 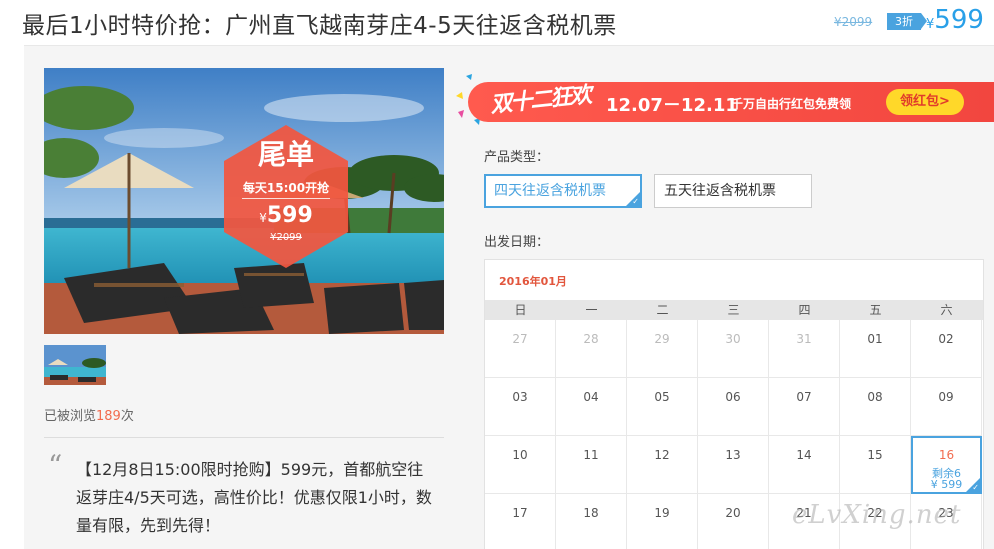 I want to click on calendar-day: 02, so click(x=946, y=349).